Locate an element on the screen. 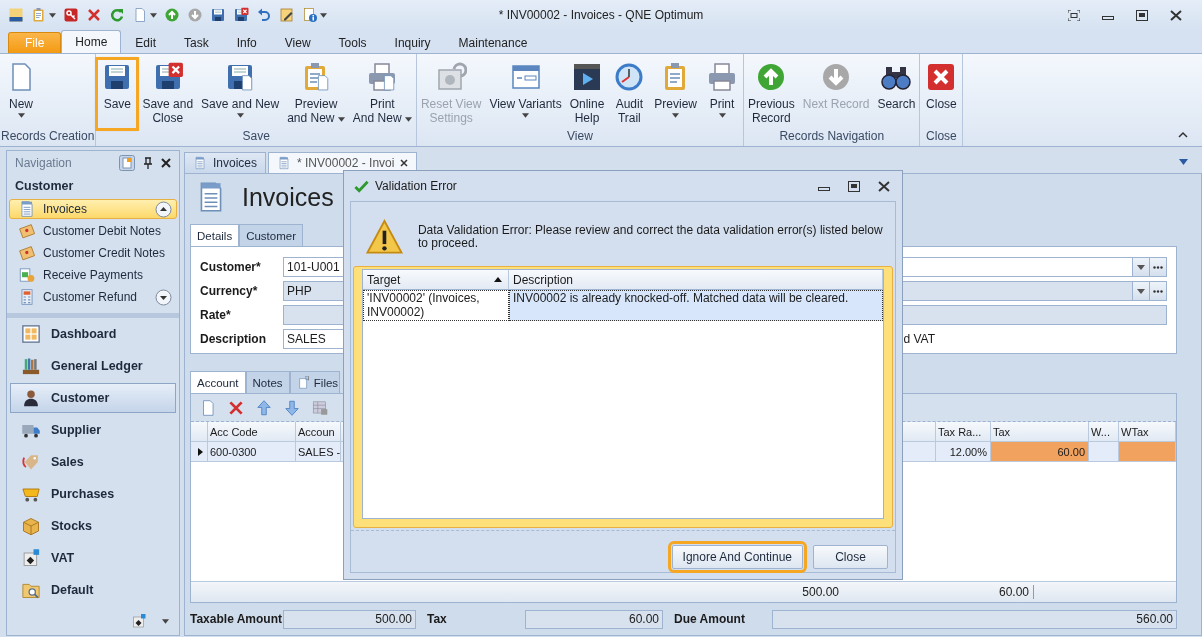 This screenshot has height=637, width=1202. nav-item: Customer Refund is located at coordinates (93, 297).